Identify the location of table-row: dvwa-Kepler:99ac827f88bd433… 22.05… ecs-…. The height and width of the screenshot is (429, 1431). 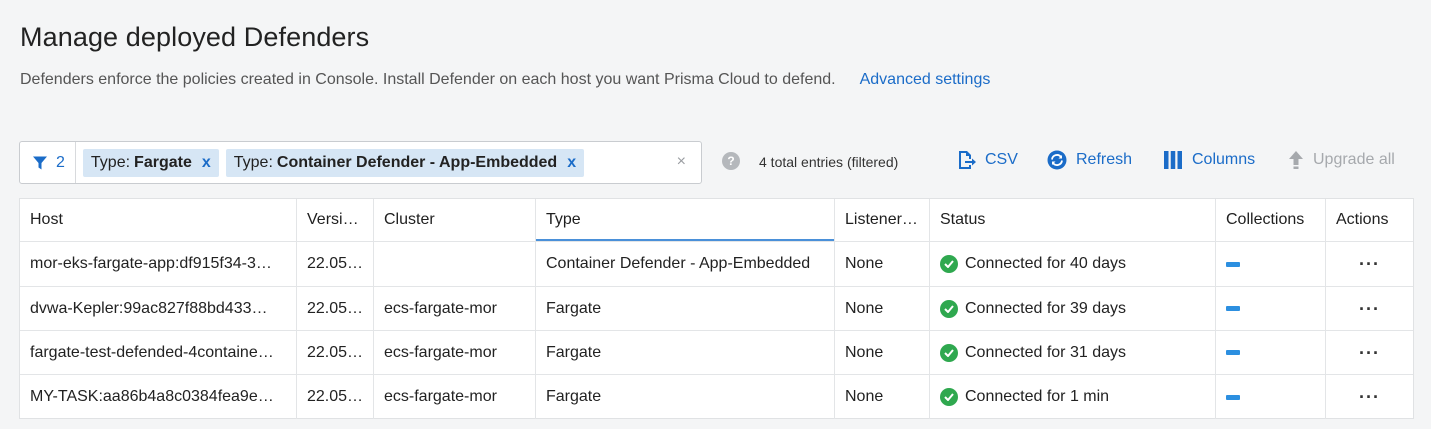
(716, 309).